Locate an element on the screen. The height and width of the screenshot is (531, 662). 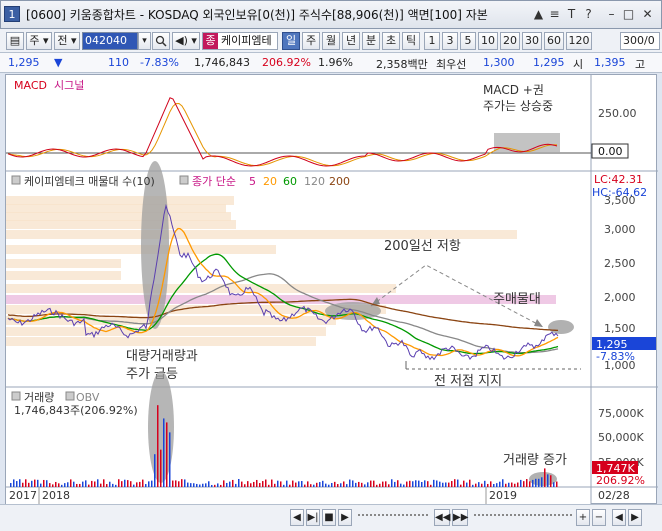
stock-code-input: 042040 is located at coordinates (110, 41).